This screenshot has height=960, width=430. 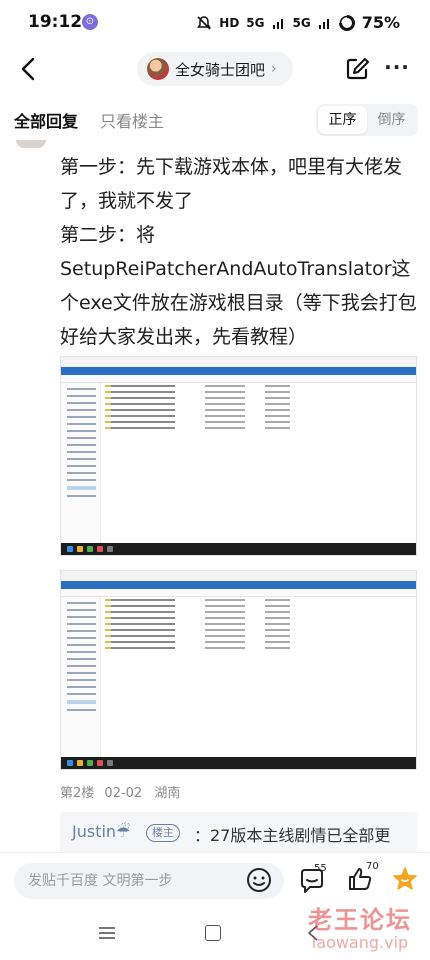 What do you see at coordinates (372, 866) in the screenshot?
I see `like-count: 70` at bounding box center [372, 866].